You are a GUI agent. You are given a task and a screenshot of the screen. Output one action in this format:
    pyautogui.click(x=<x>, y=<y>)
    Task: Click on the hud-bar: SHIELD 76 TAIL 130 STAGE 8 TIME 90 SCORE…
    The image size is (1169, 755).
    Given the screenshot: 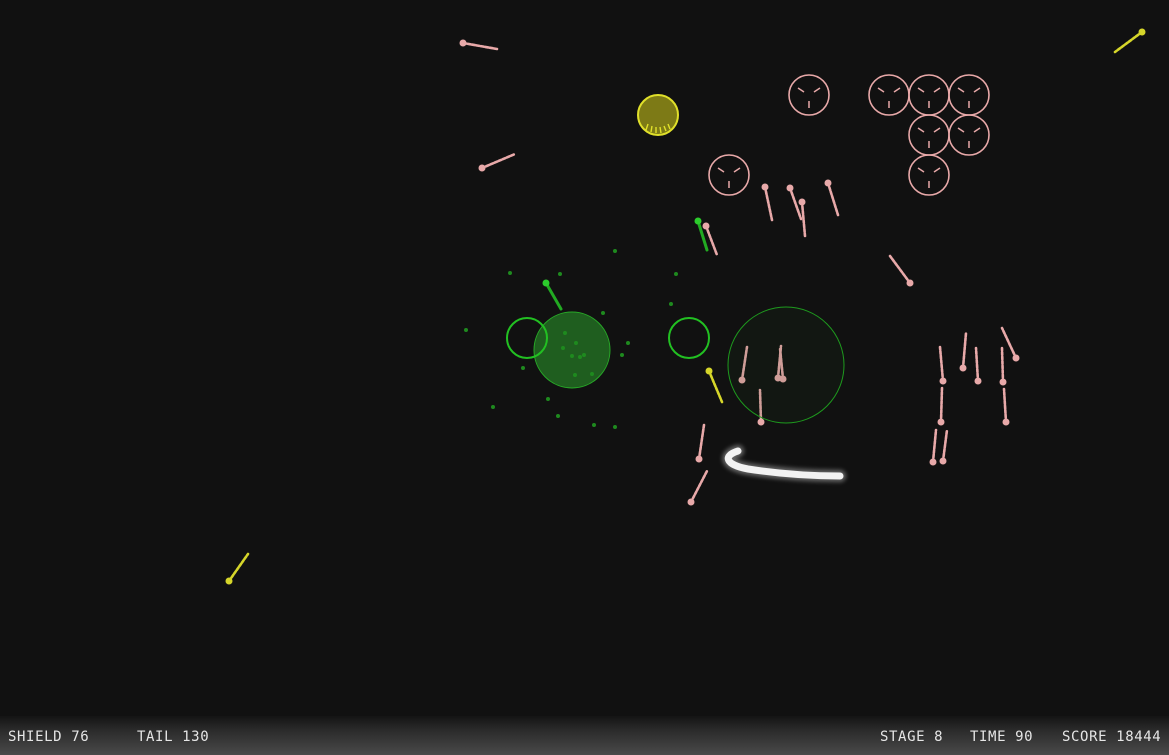 What is the action you would take?
    pyautogui.click(x=584, y=735)
    